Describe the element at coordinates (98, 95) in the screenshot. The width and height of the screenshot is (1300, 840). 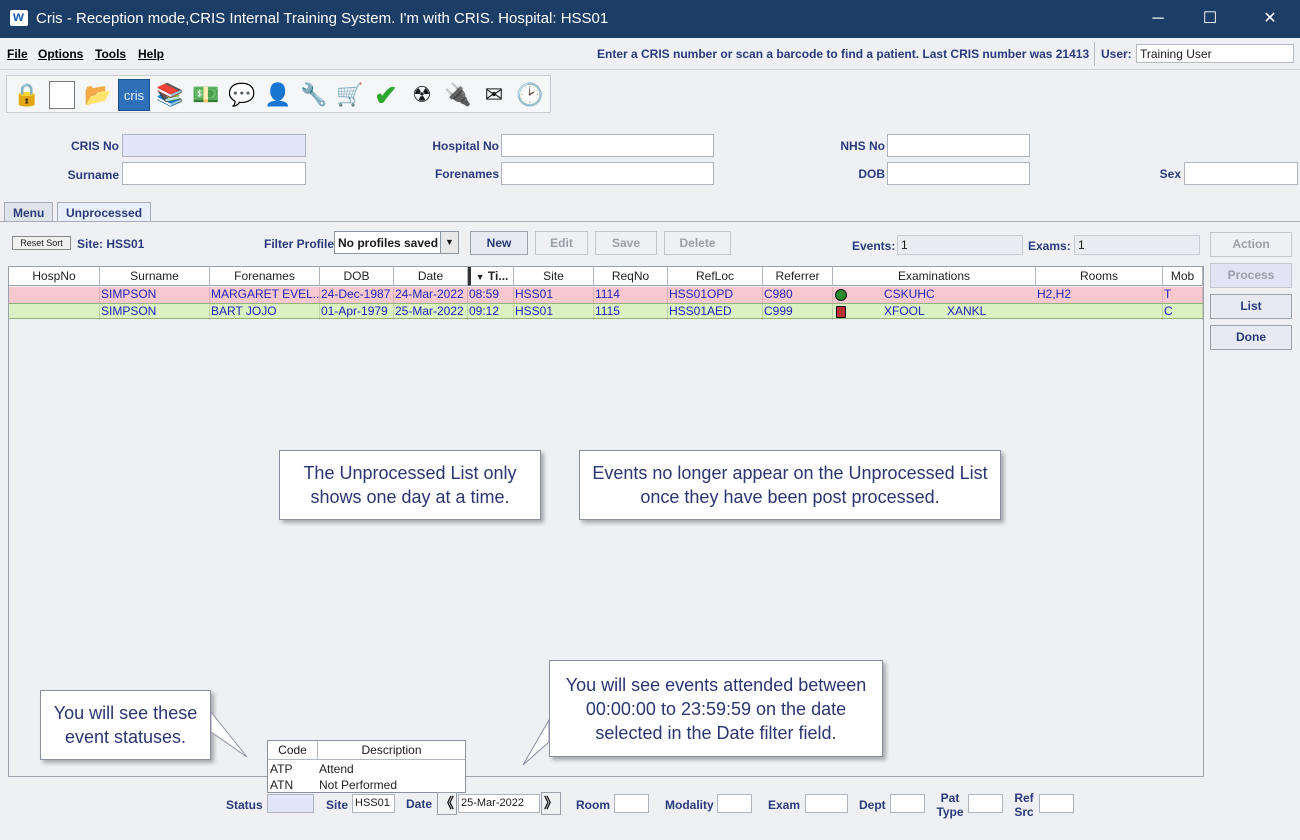
I see `folder-icon: 📂` at that location.